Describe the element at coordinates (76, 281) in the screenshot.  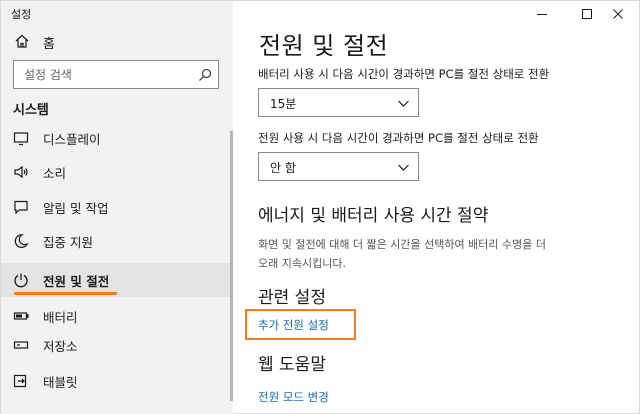
I see `sidebar-item-label: 전원 및 절전` at that location.